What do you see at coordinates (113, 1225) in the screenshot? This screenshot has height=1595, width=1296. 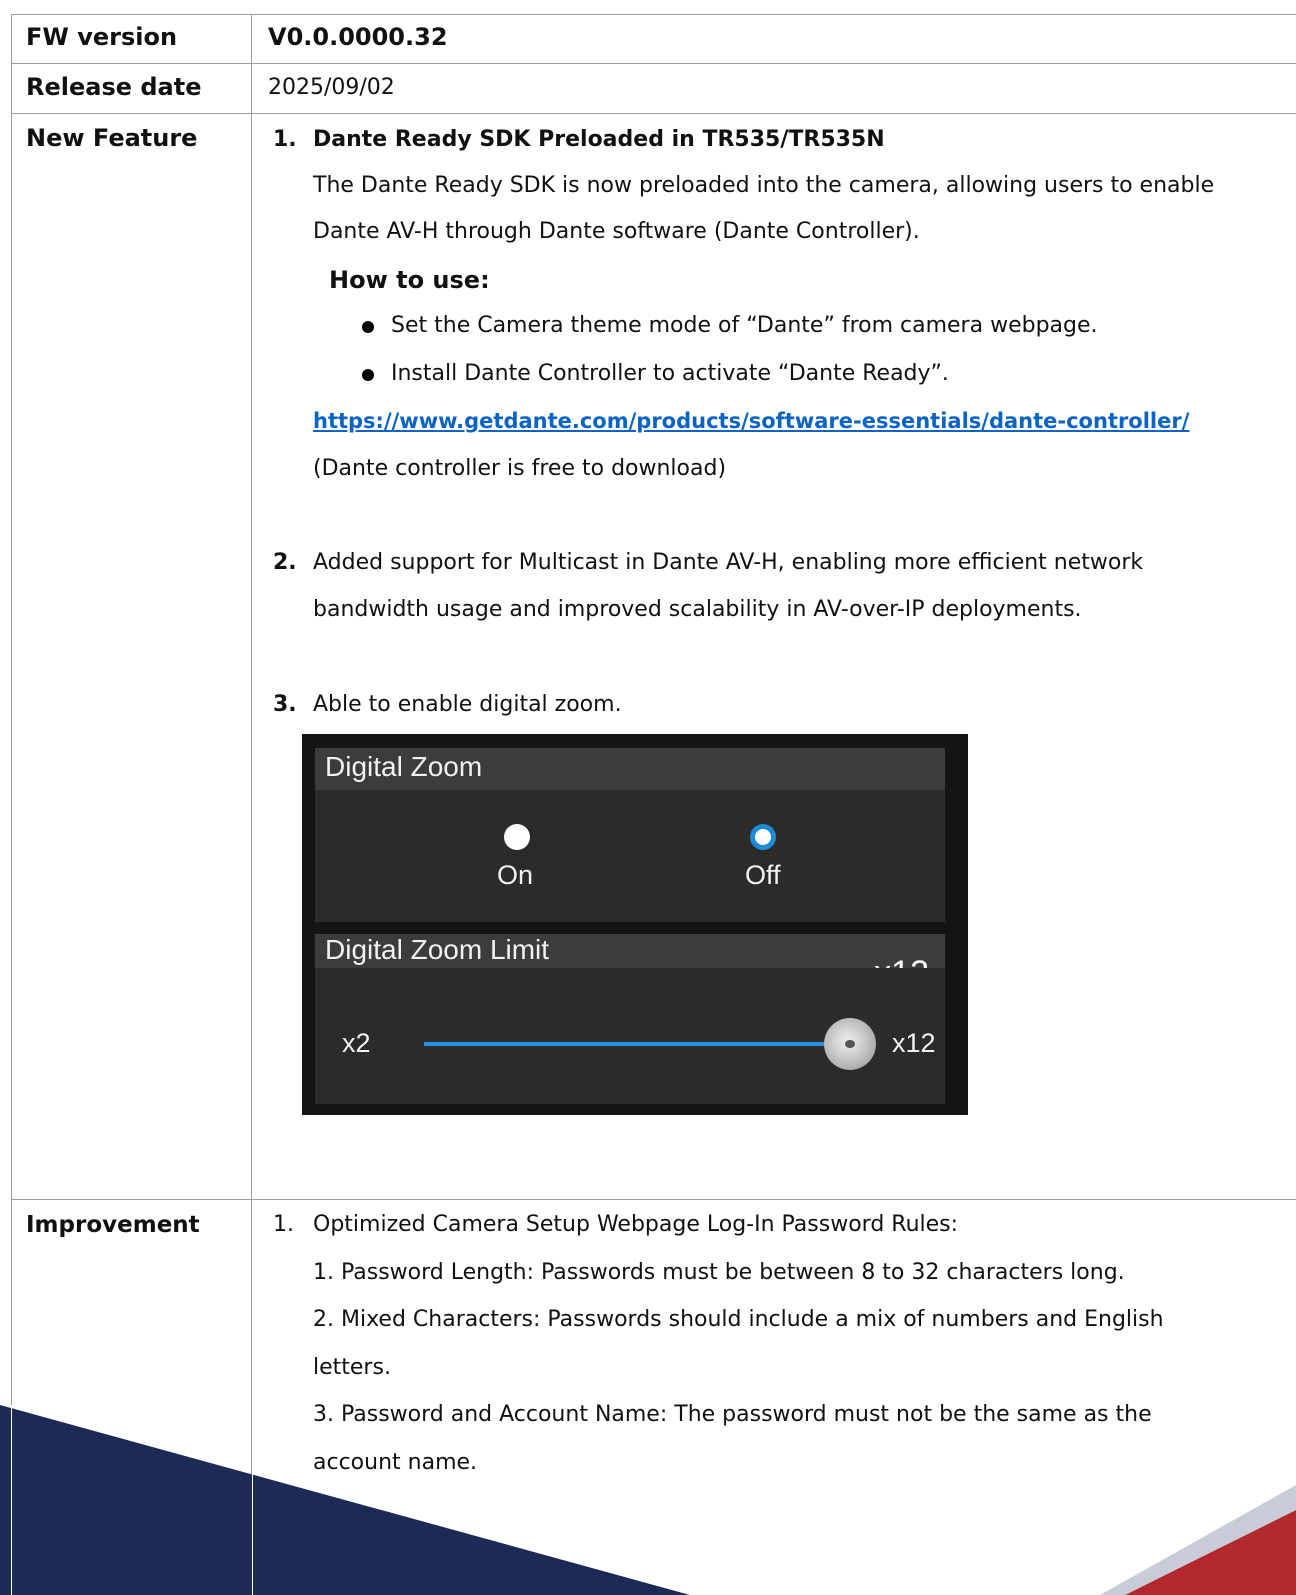 I see `improvement-label: Improvement` at bounding box center [113, 1225].